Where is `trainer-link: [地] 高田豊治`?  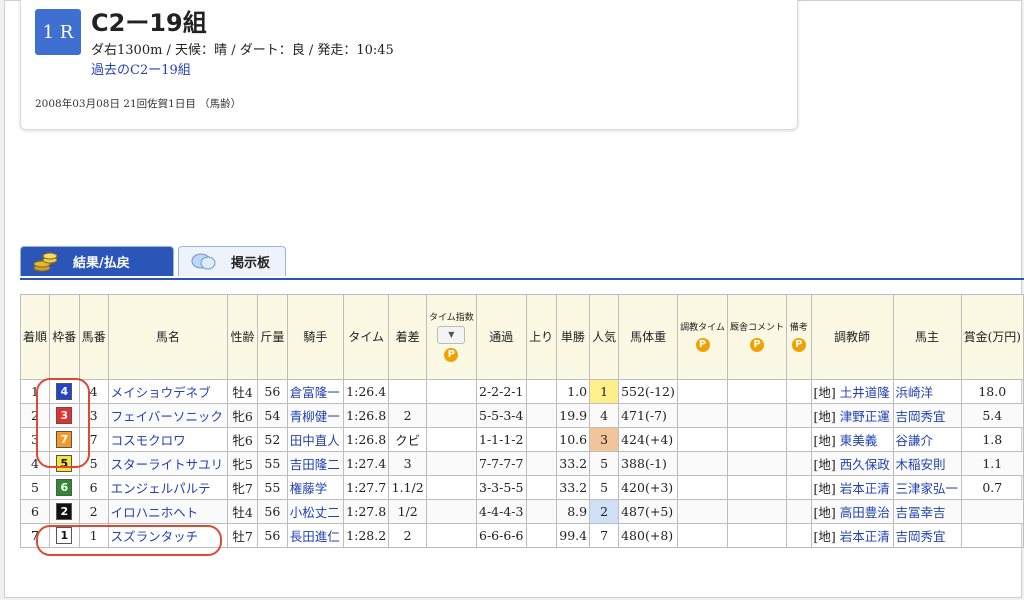 trainer-link: [地] 高田豊治 is located at coordinates (852, 511).